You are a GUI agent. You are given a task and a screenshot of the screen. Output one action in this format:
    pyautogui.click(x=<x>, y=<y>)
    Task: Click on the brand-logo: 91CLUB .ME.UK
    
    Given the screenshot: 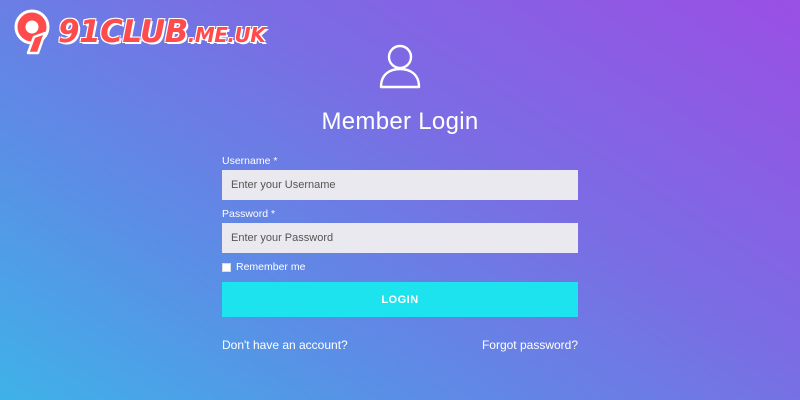 What is the action you would take?
    pyautogui.click(x=138, y=32)
    